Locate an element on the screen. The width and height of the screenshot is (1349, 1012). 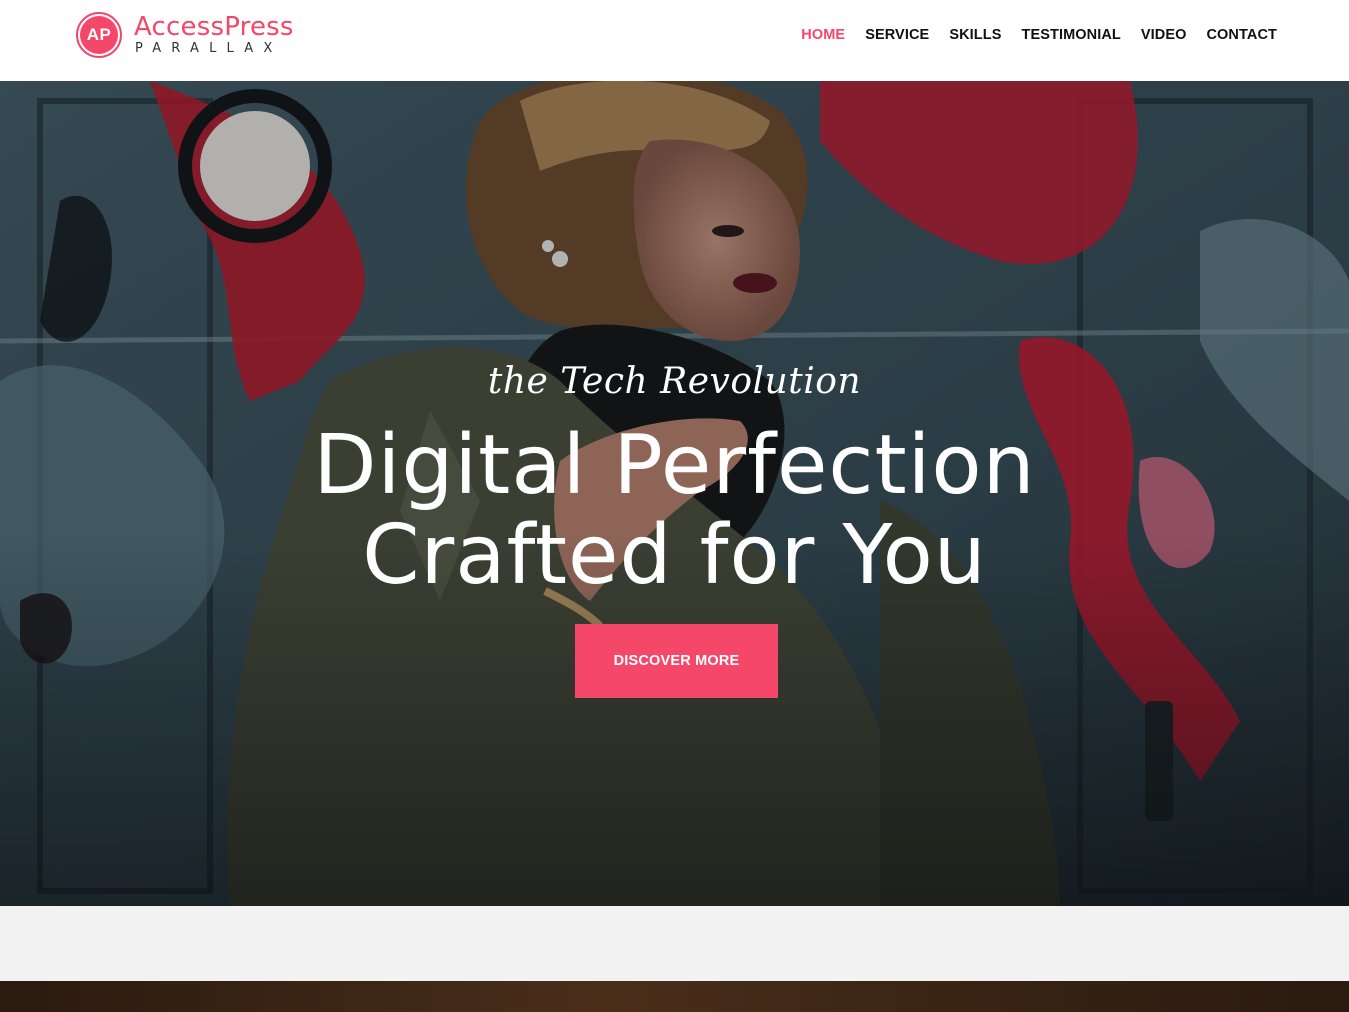
next-section-preview is located at coordinates (674, 996).